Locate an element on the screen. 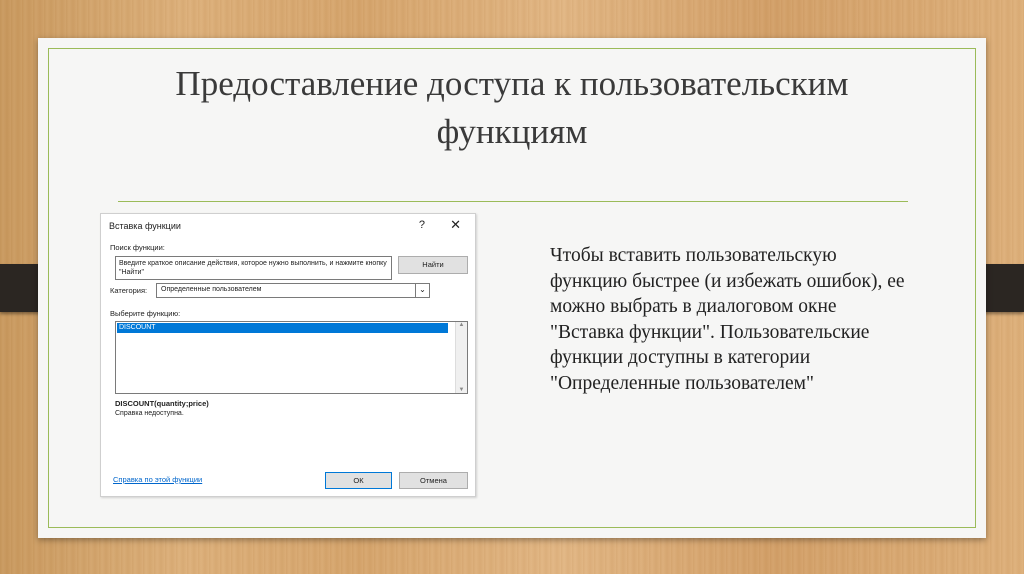 Image resolution: width=1024 pixels, height=574 pixels. chevron-down-icon: ⌄ is located at coordinates (422, 290).